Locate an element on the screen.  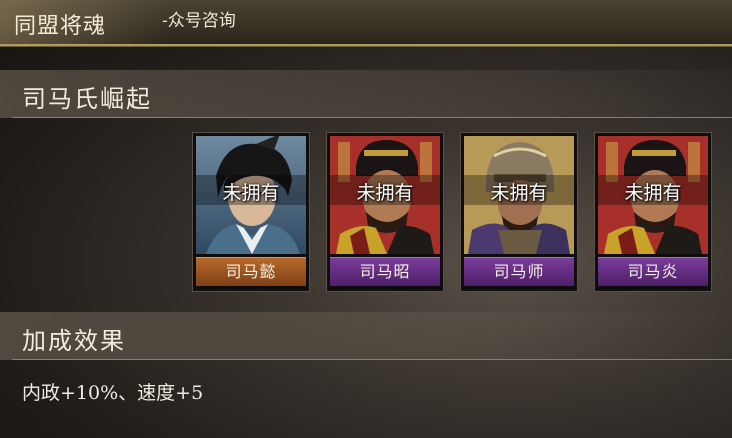
bonus-effect-text: 内政+10%、速度+5 is located at coordinates (113, 393).